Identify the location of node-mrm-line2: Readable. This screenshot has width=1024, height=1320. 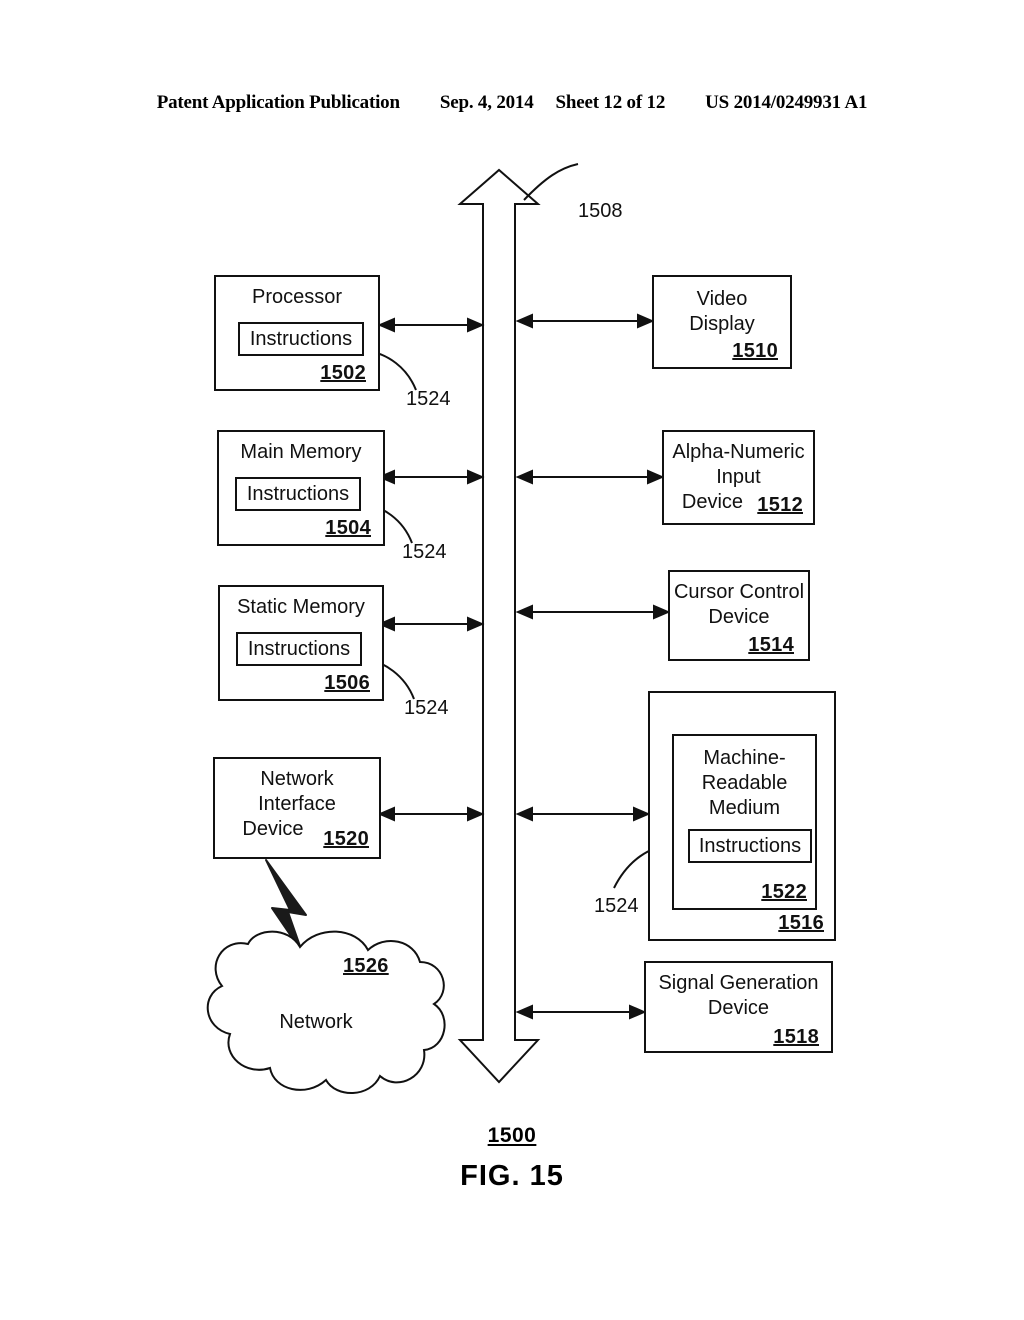
(744, 783).